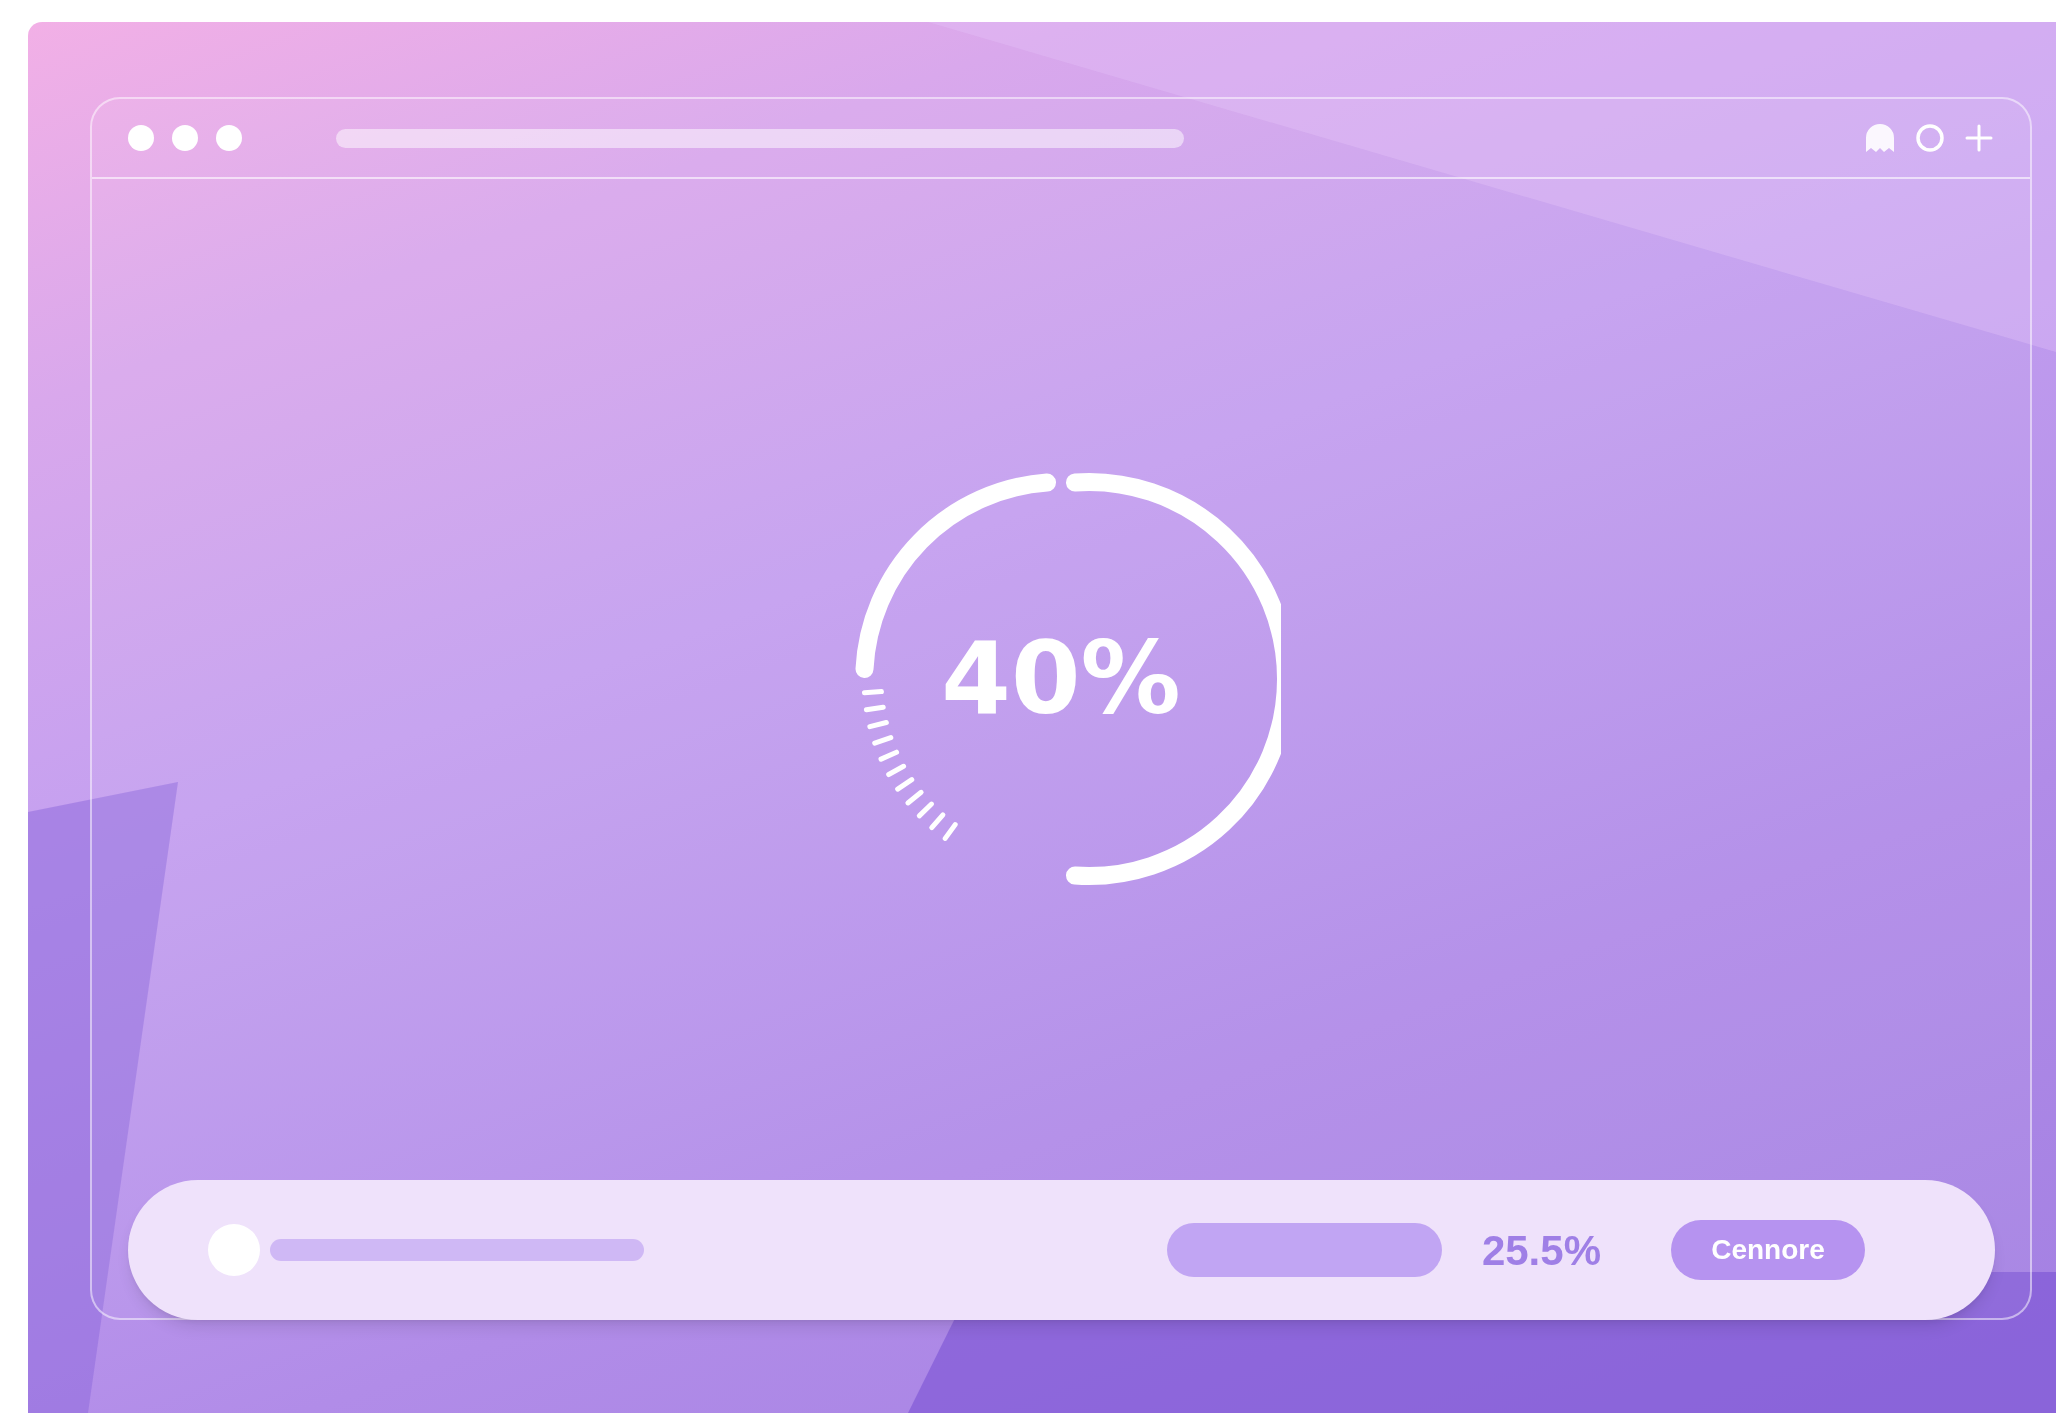 This screenshot has height=1413, width=2056. What do you see at coordinates (760, 138) in the screenshot?
I see `address-bar` at bounding box center [760, 138].